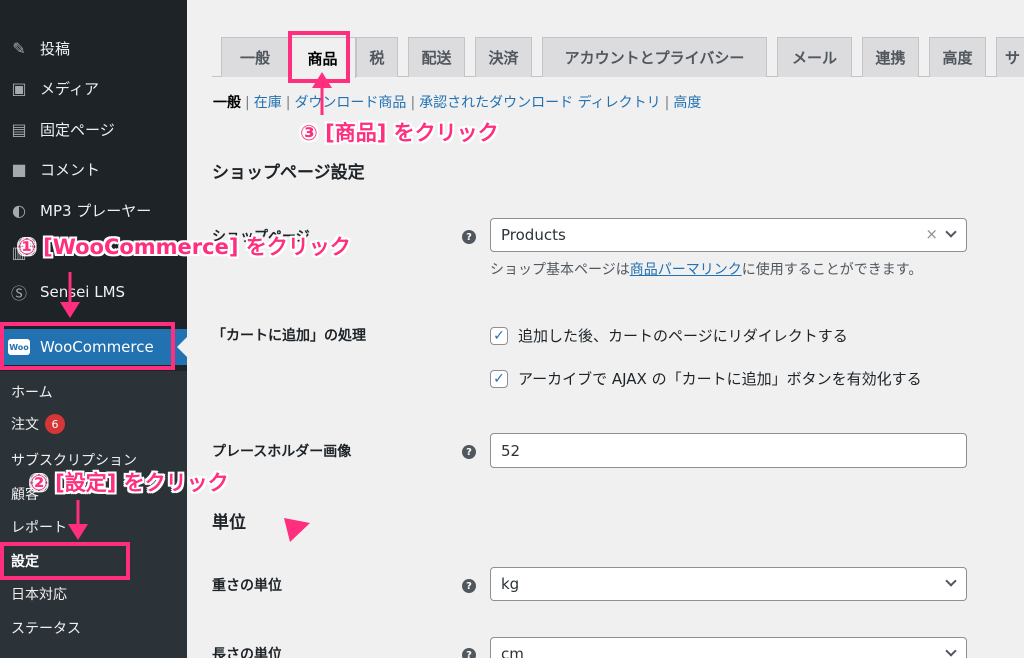  I want to click on annotation-step3: ③ [商品] をクリック, so click(399, 133).